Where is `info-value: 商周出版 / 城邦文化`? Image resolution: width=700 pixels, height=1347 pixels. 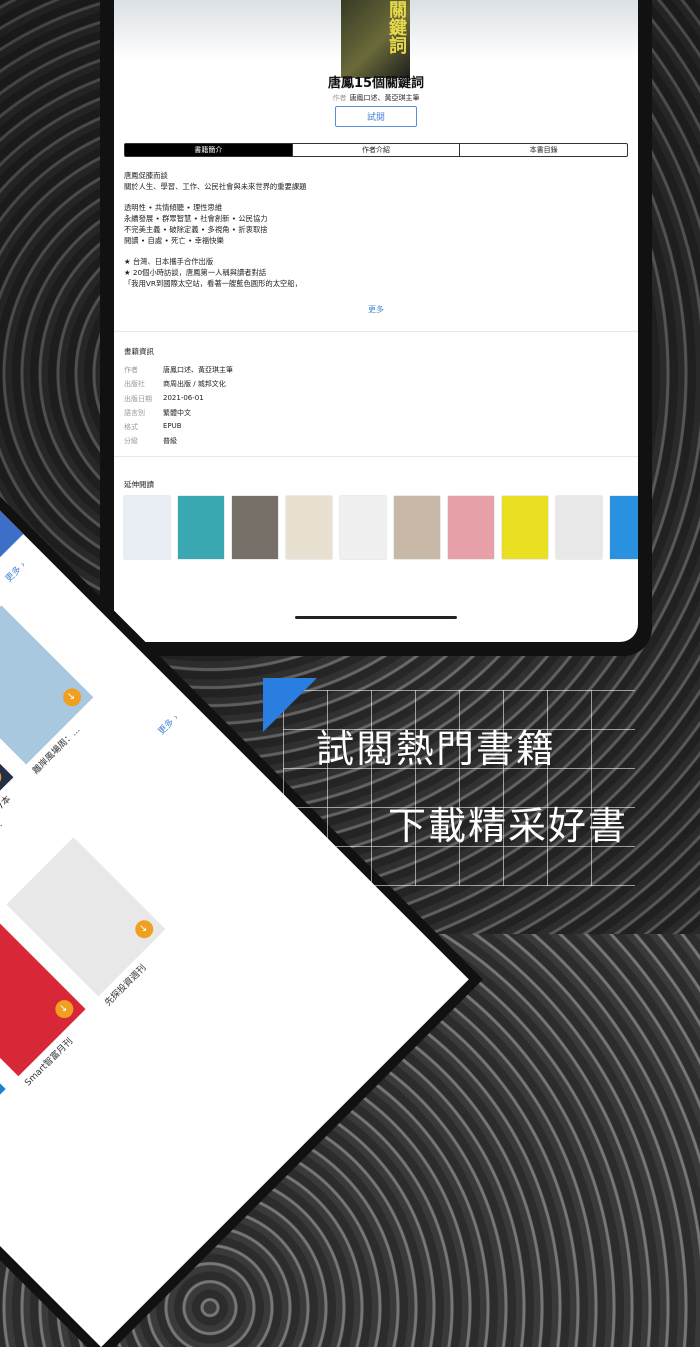
info-value: 商周出版 / 城邦文化 is located at coordinates (194, 384).